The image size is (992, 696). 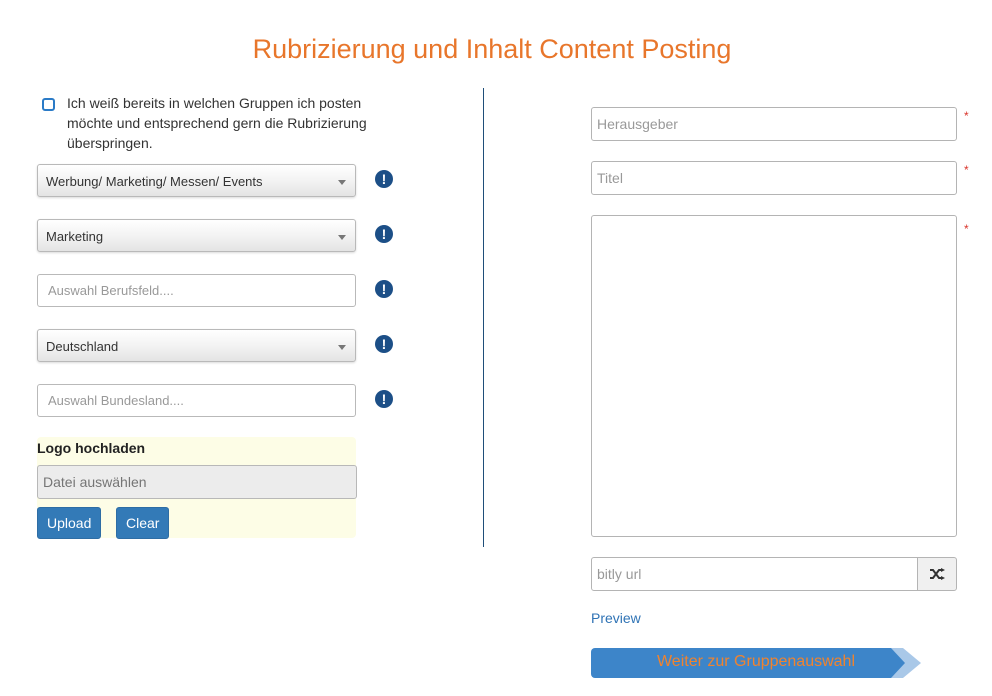 I want to click on column-divider, so click(x=483, y=317).